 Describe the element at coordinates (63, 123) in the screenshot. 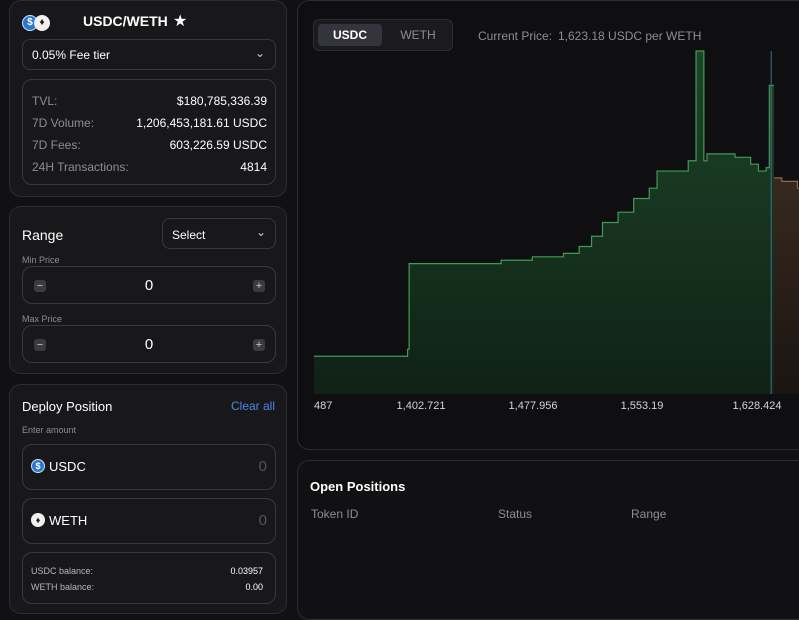

I see `stat-label: 7D Volume:` at that location.